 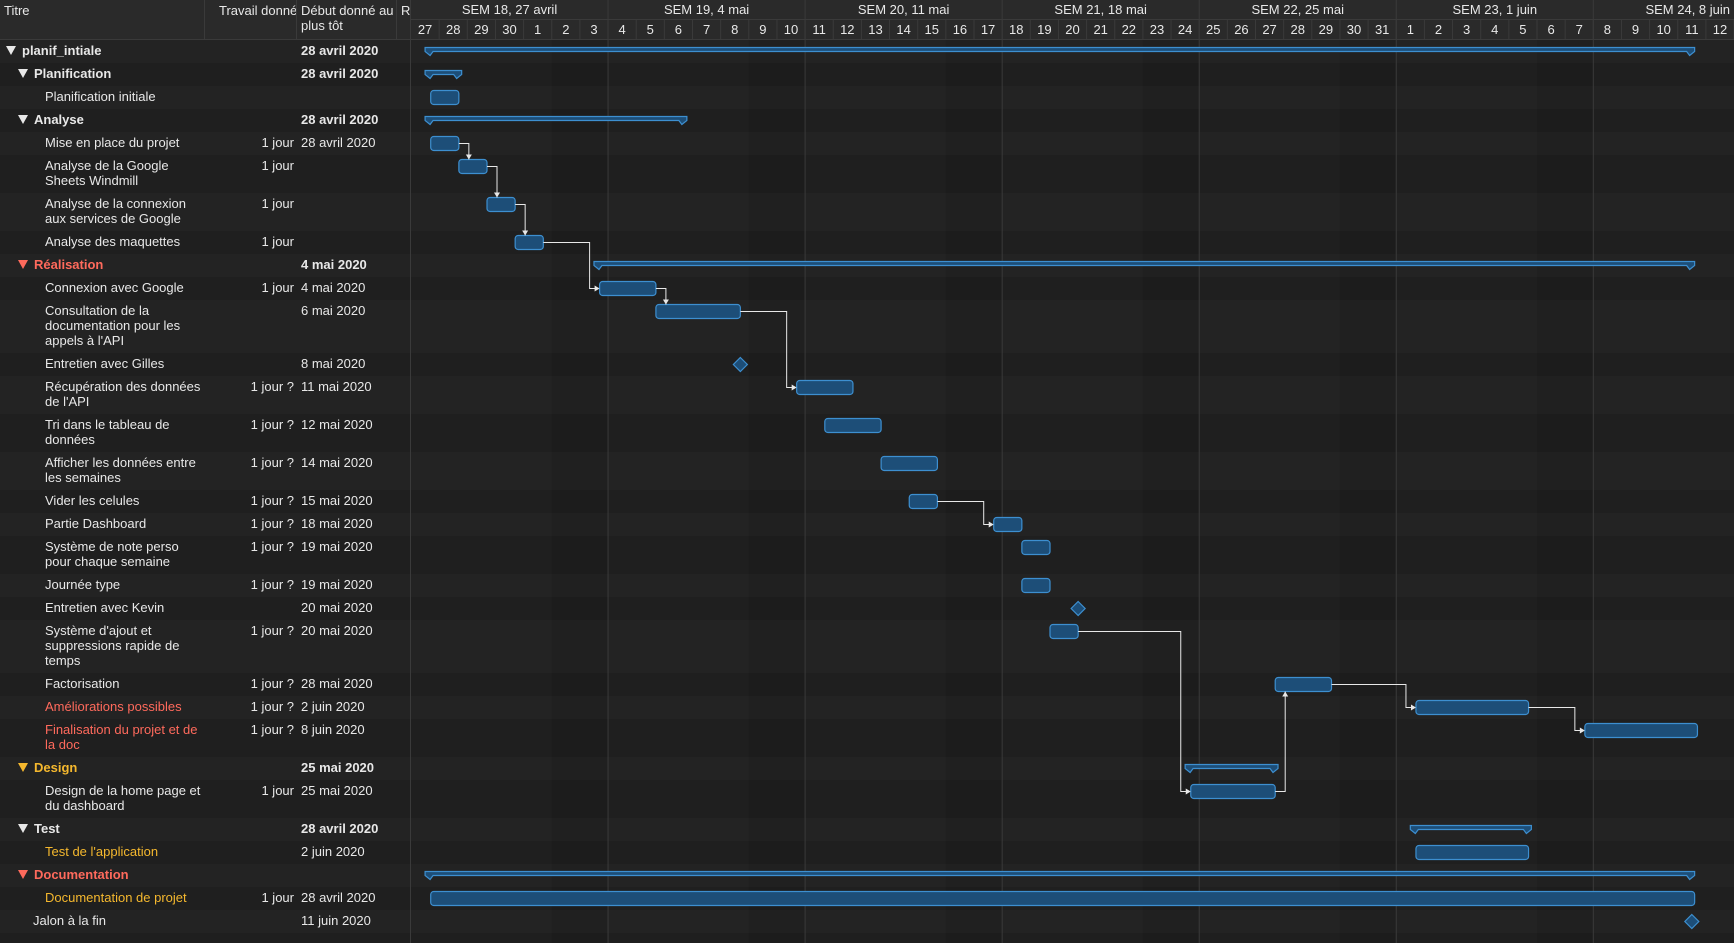 I want to click on task-start-date: 19 mai 2020, so click(x=337, y=584).